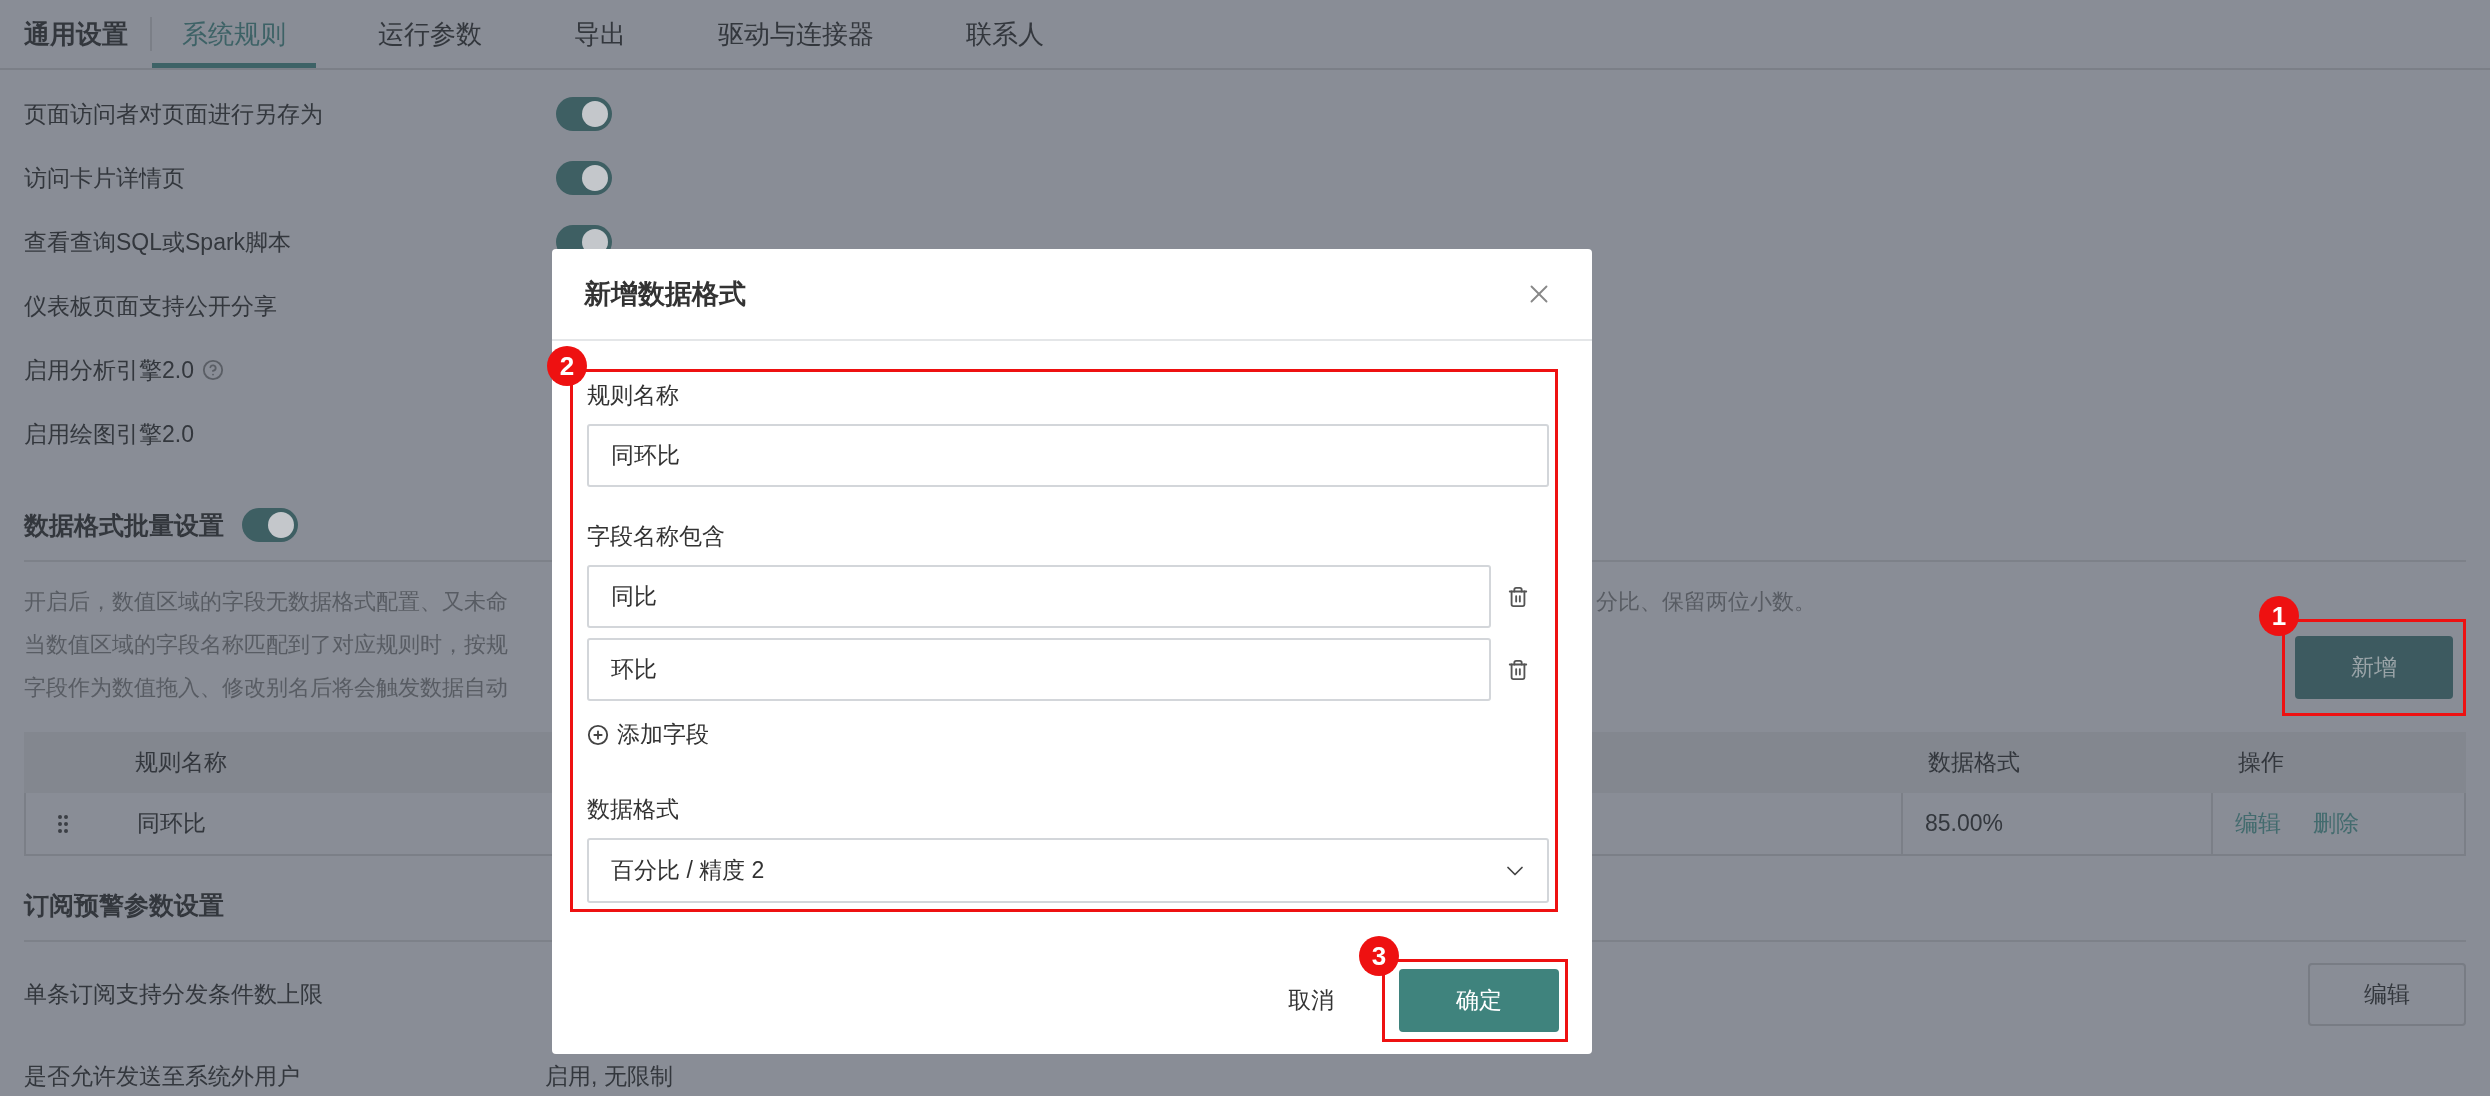 This screenshot has height=1096, width=2490. Describe the element at coordinates (430, 34) in the screenshot. I see `tab: 运行参数` at that location.